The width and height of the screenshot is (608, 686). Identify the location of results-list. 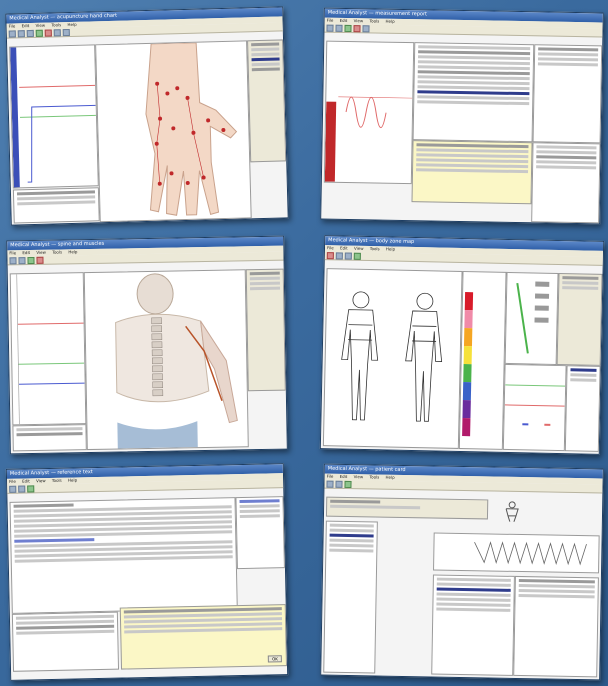
(473, 92).